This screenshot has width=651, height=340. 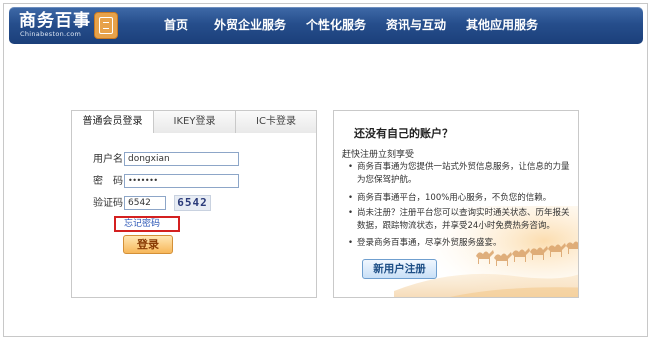 What do you see at coordinates (113, 122) in the screenshot?
I see `tab-member-login: 普通会员登录` at bounding box center [113, 122].